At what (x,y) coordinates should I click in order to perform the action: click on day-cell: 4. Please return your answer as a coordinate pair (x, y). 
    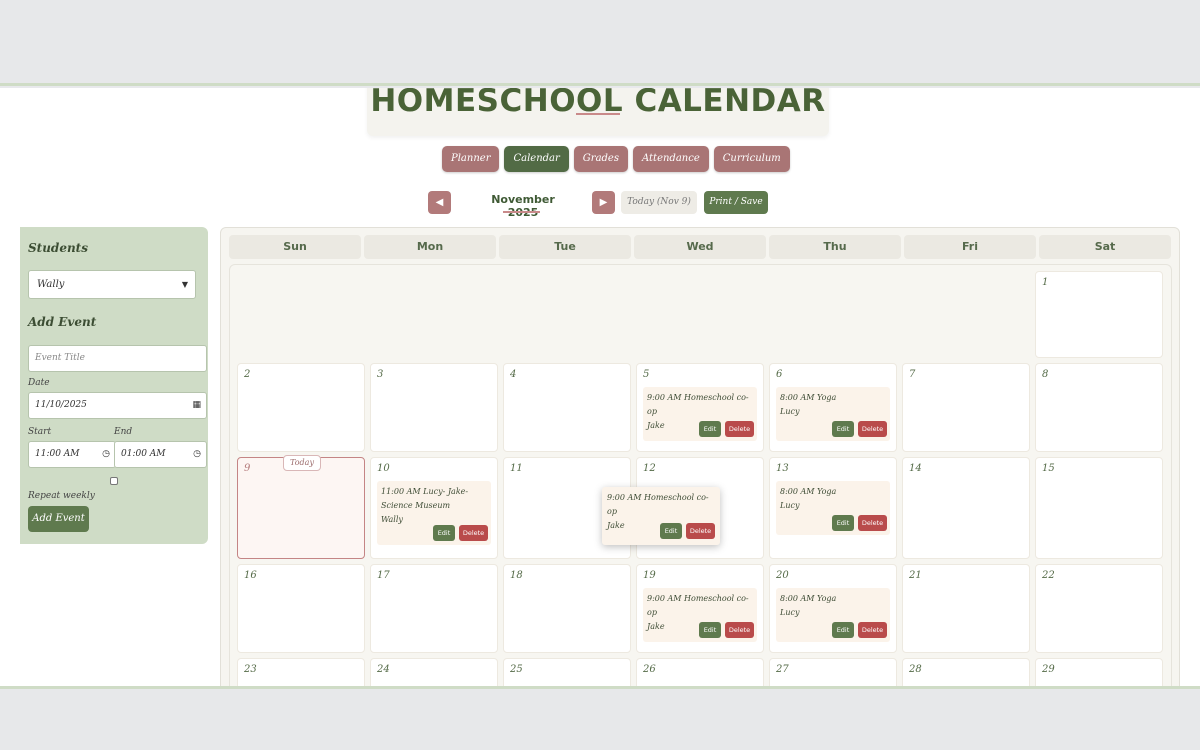
    Looking at the image, I should click on (567, 407).